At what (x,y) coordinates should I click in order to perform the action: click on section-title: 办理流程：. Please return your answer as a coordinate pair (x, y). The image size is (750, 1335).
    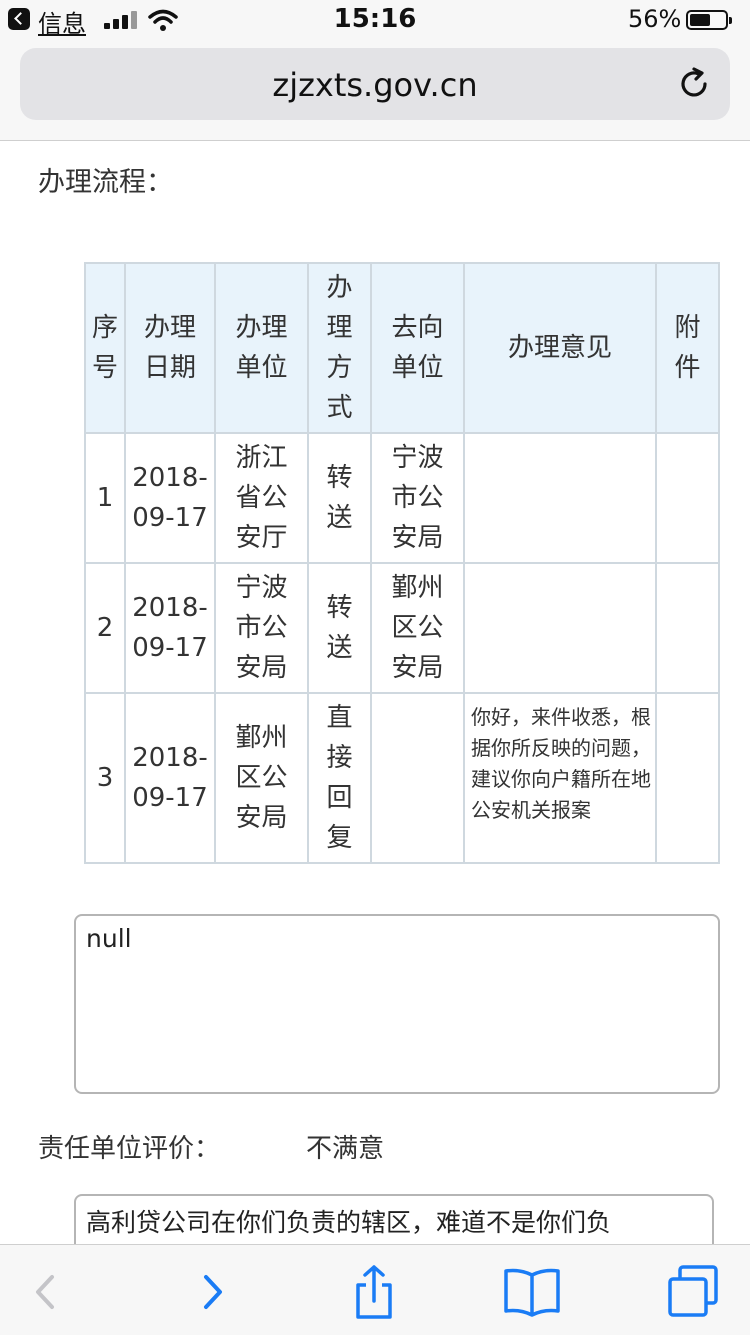
    Looking at the image, I should click on (105, 182).